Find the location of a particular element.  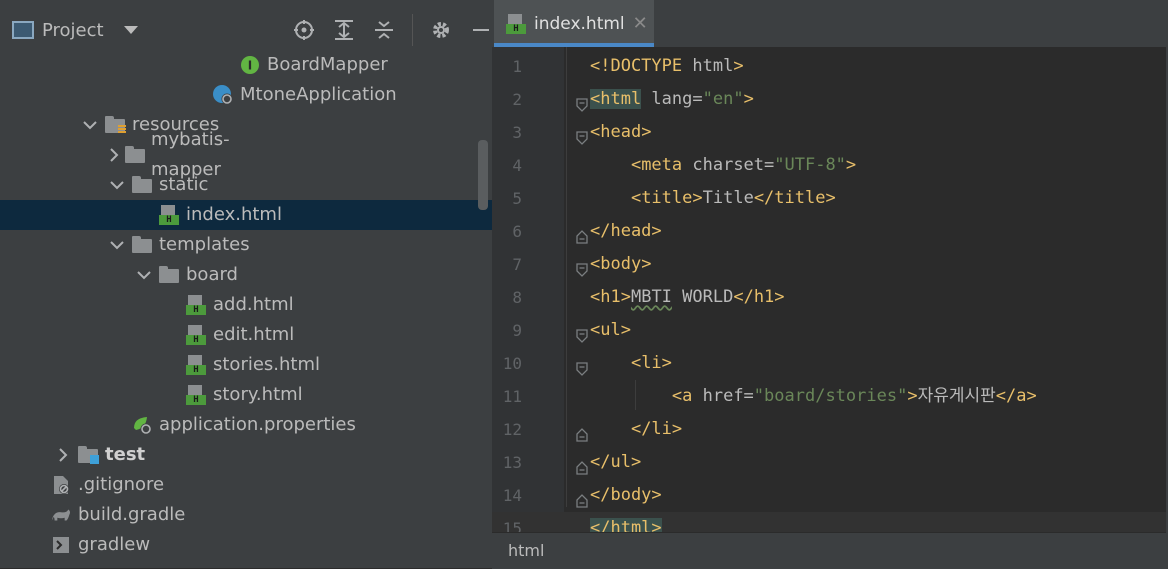

tree-item-label: test is located at coordinates (125, 454).